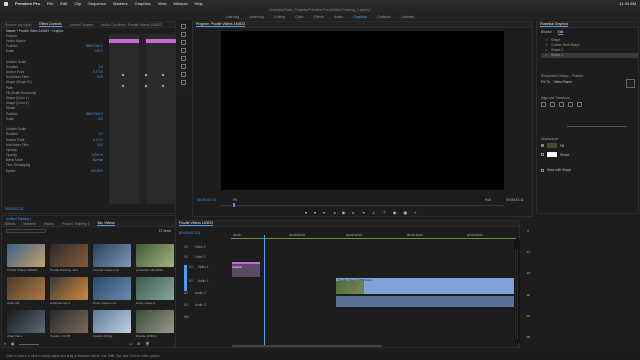 The width and height of the screenshot is (640, 360). Describe the element at coordinates (97, 155) in the screenshot. I see `effect-property-value: 100.0 %` at that location.